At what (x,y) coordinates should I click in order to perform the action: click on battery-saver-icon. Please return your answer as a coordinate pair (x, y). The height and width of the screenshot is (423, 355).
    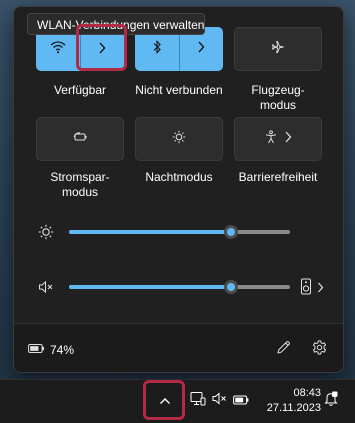
    Looking at the image, I should click on (80, 139).